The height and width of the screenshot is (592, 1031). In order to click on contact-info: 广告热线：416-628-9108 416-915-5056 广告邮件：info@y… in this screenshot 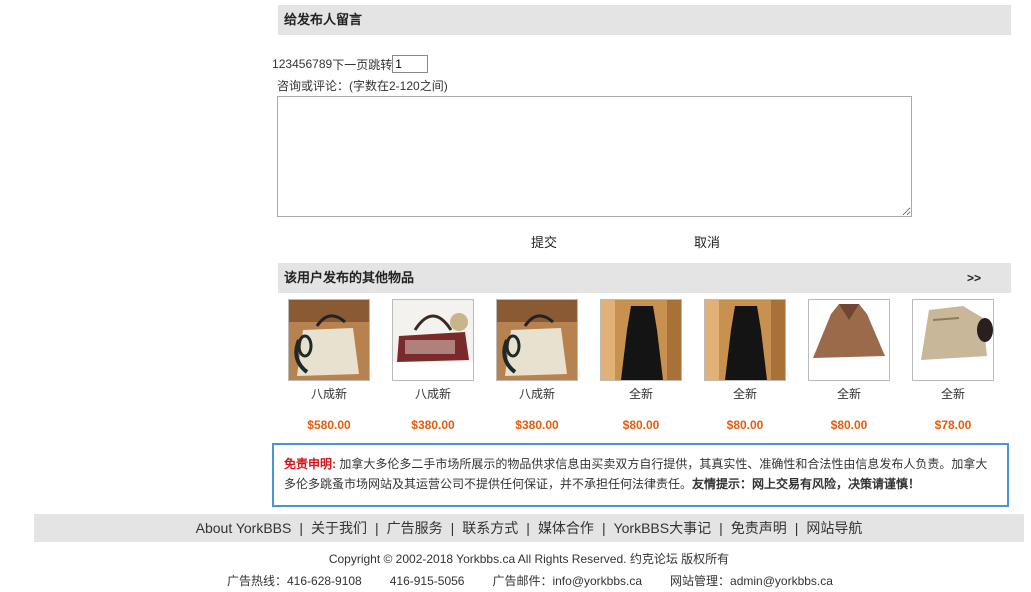, I will do `click(544, 580)`.